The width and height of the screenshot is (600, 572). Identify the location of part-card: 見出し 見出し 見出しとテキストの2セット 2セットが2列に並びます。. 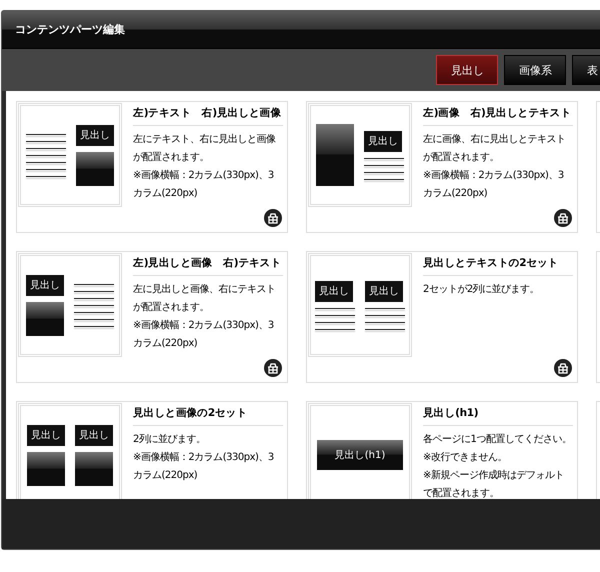
(442, 317).